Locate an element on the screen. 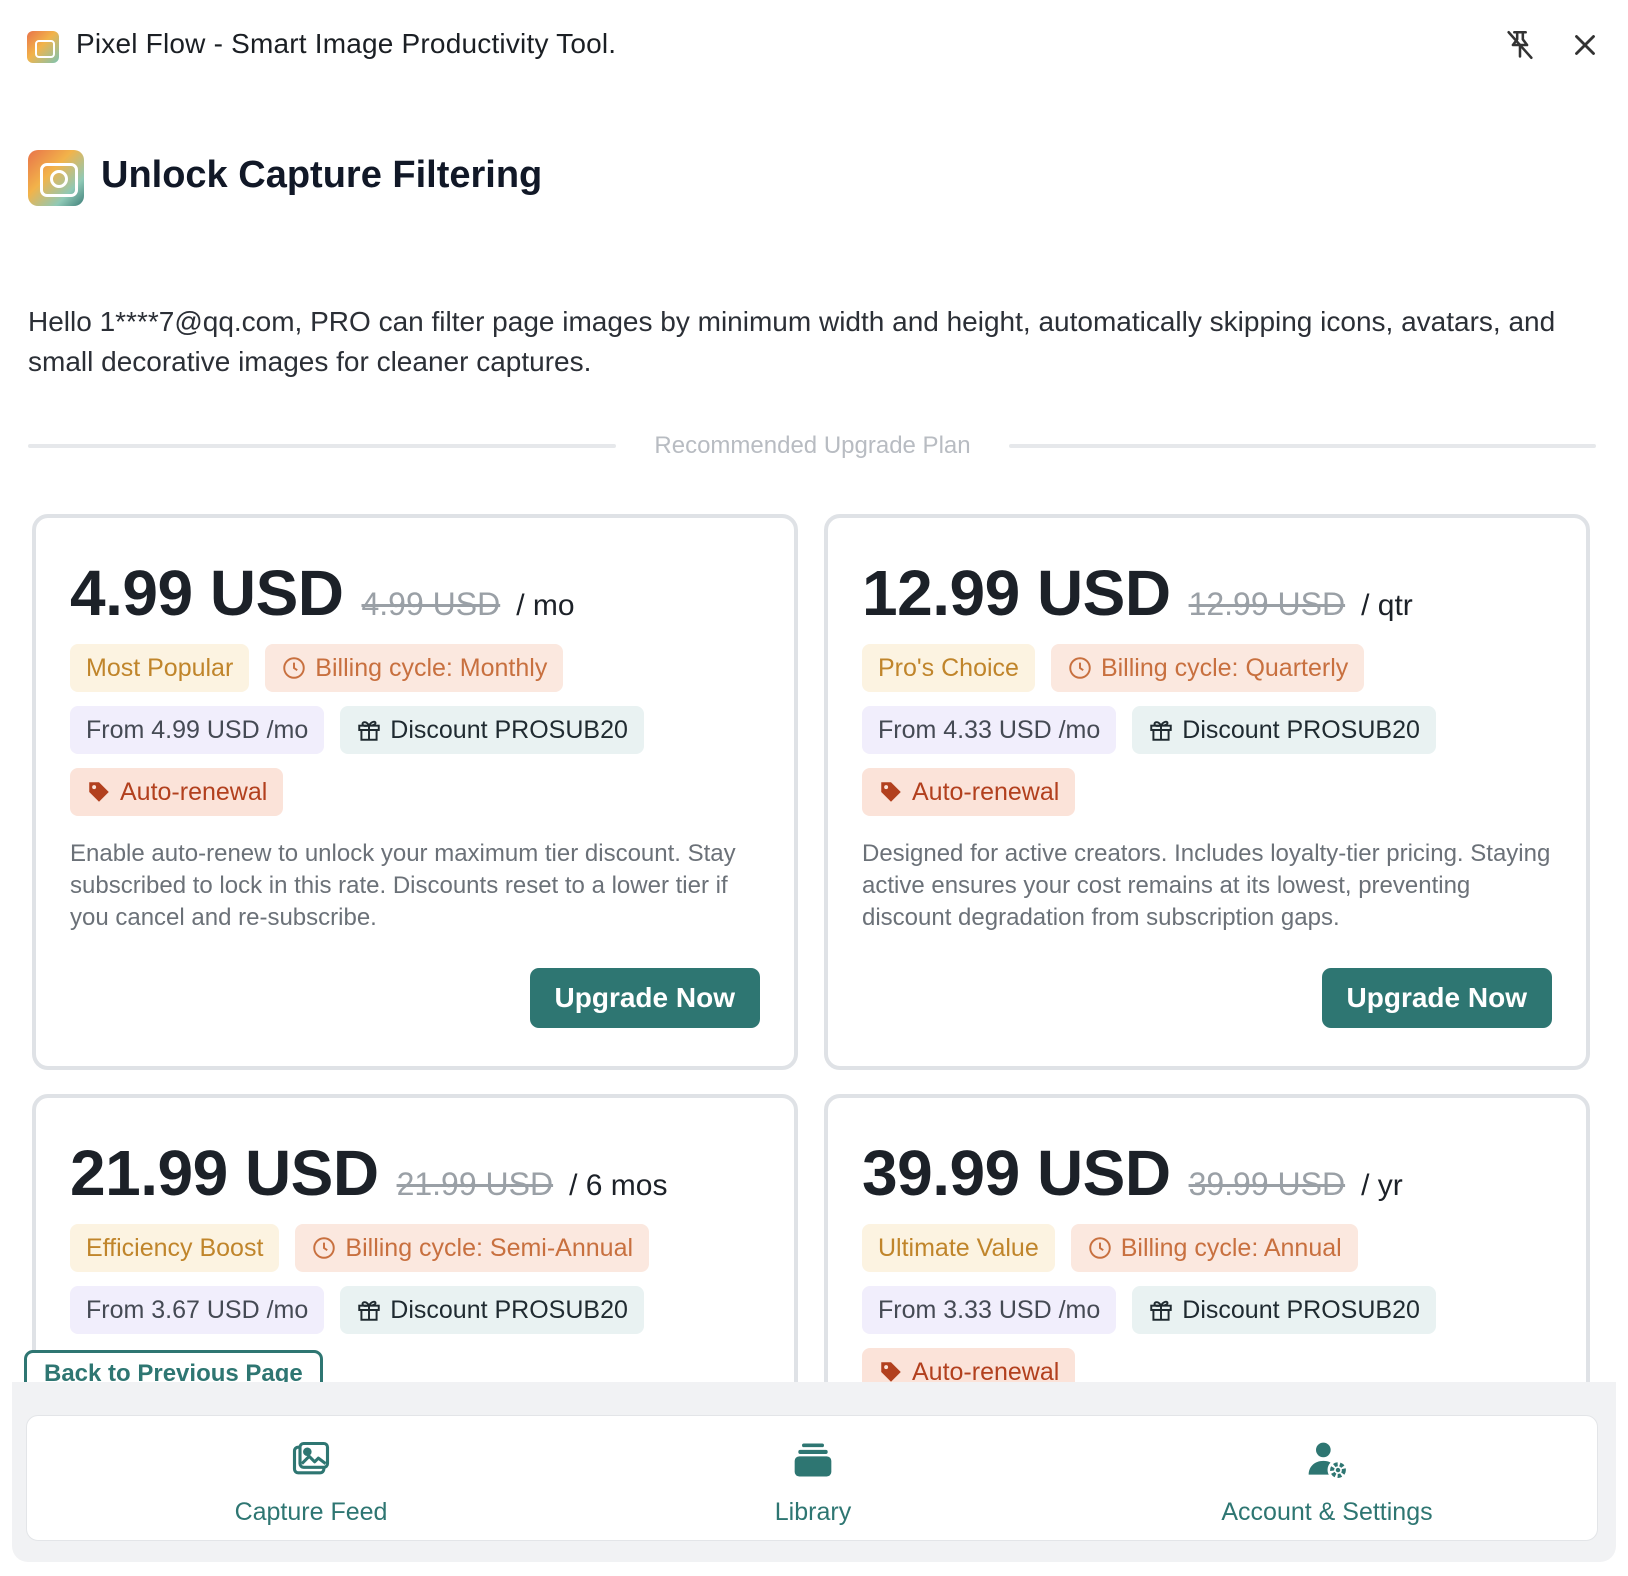 The width and height of the screenshot is (1628, 1576). price-line: 12.99 USD 12.99 USD / qtr is located at coordinates (1137, 593).